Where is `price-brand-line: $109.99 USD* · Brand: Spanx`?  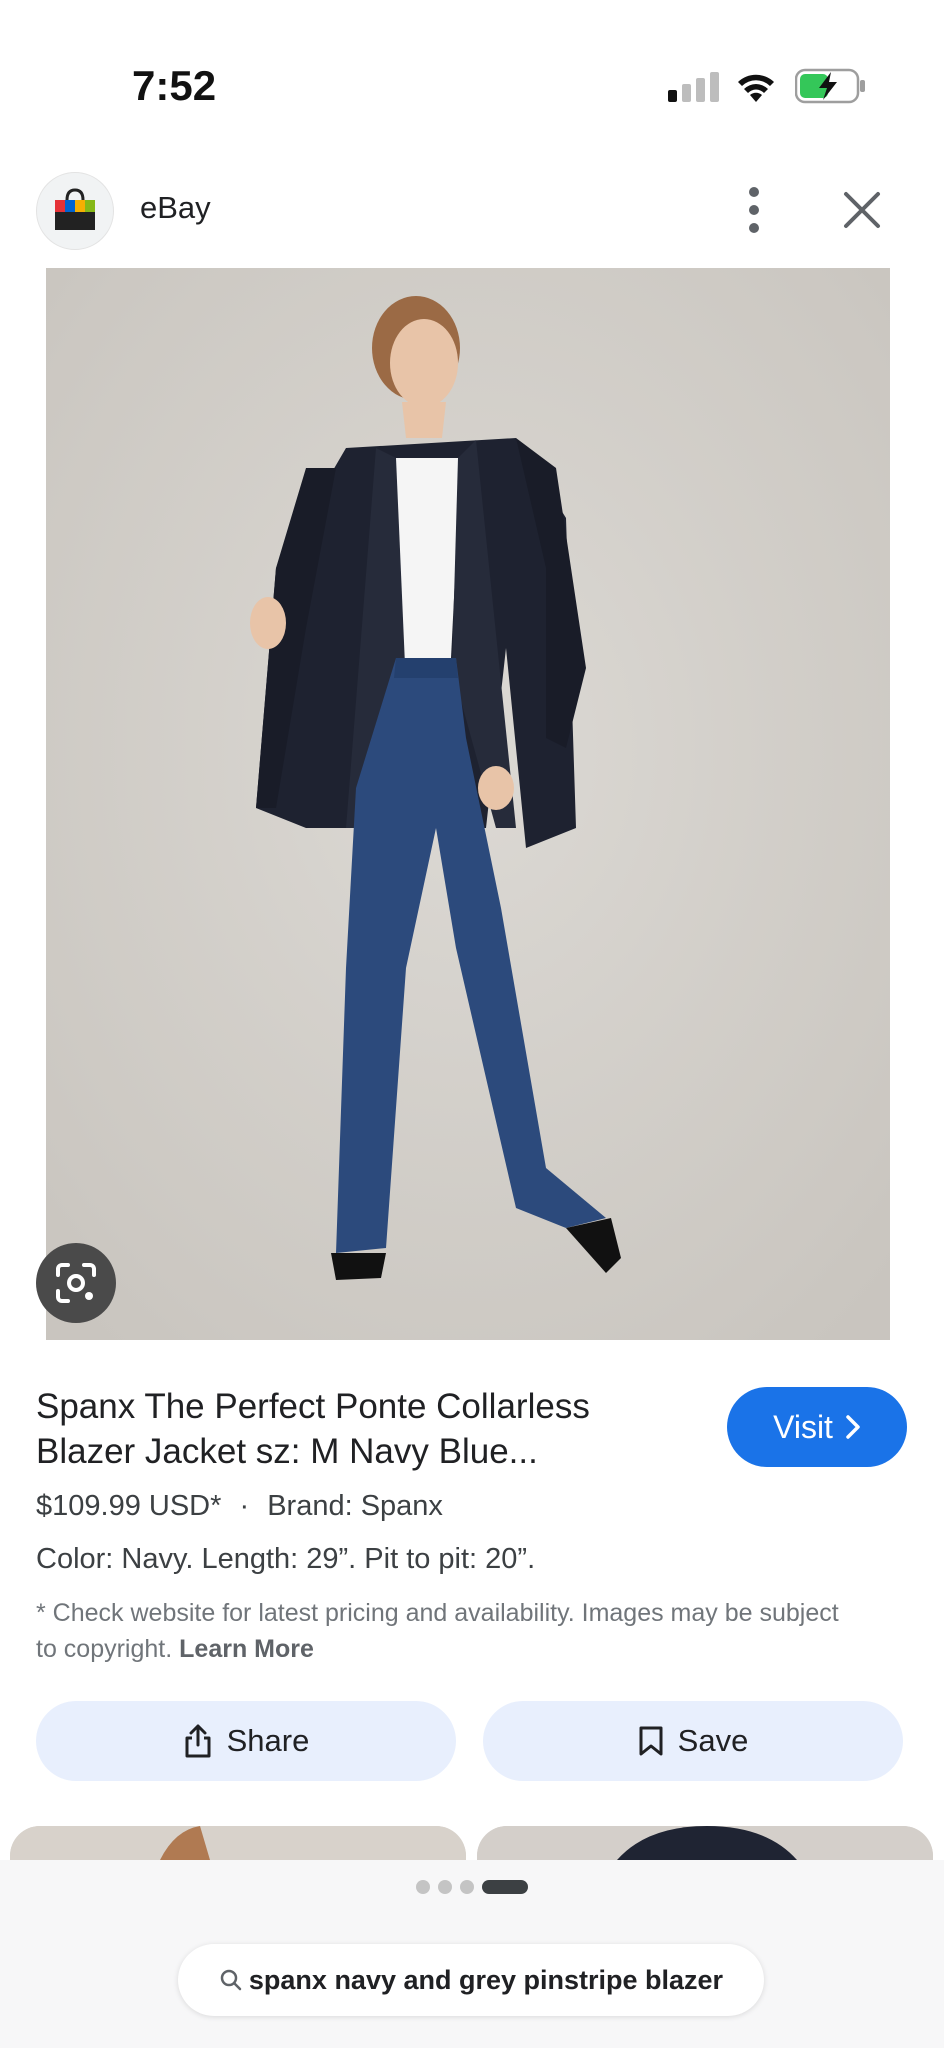
price-brand-line: $109.99 USD* · Brand: Spanx is located at coordinates (239, 1506).